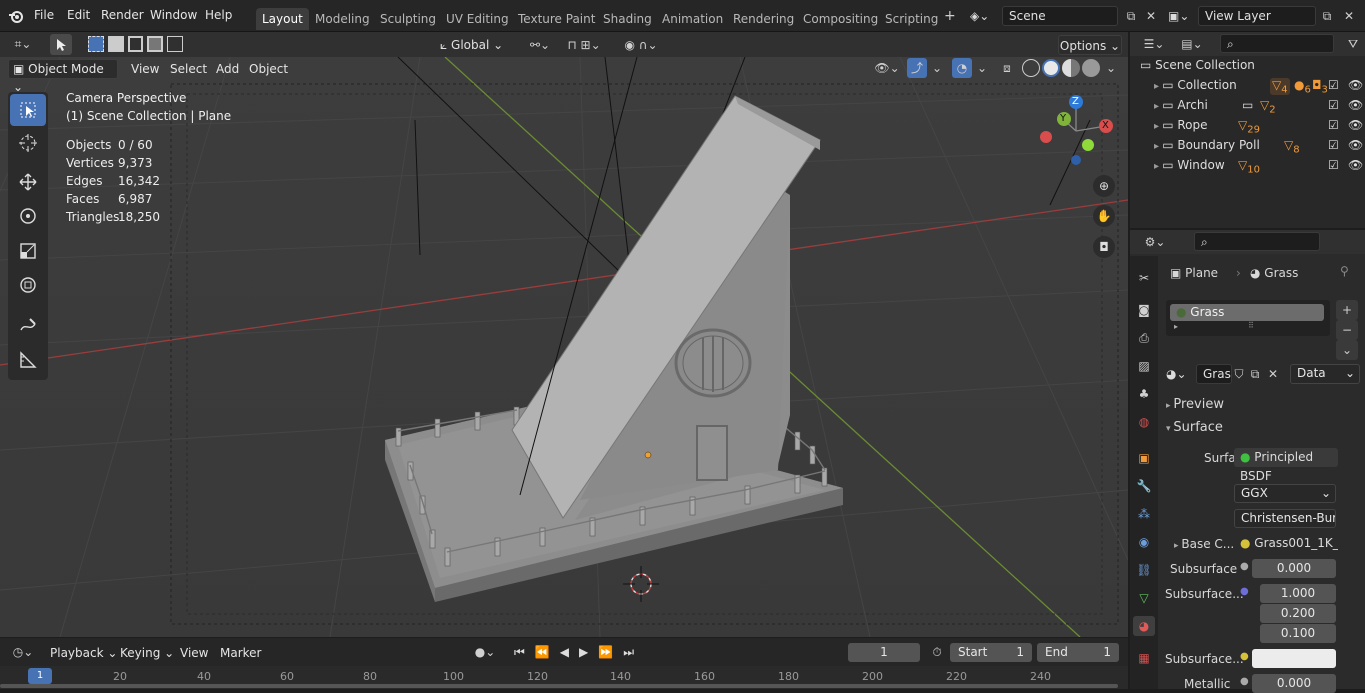  I want to click on display-mode-icon: ▤⌄, so click(1192, 44).